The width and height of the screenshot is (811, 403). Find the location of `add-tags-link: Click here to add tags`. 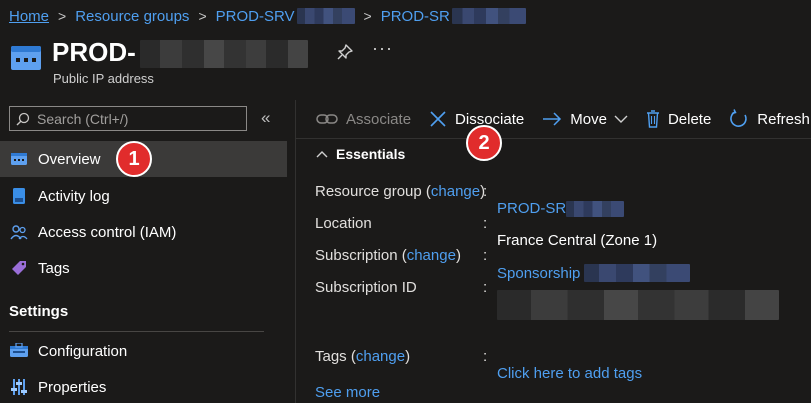

add-tags-link: Click here to add tags is located at coordinates (569, 373).